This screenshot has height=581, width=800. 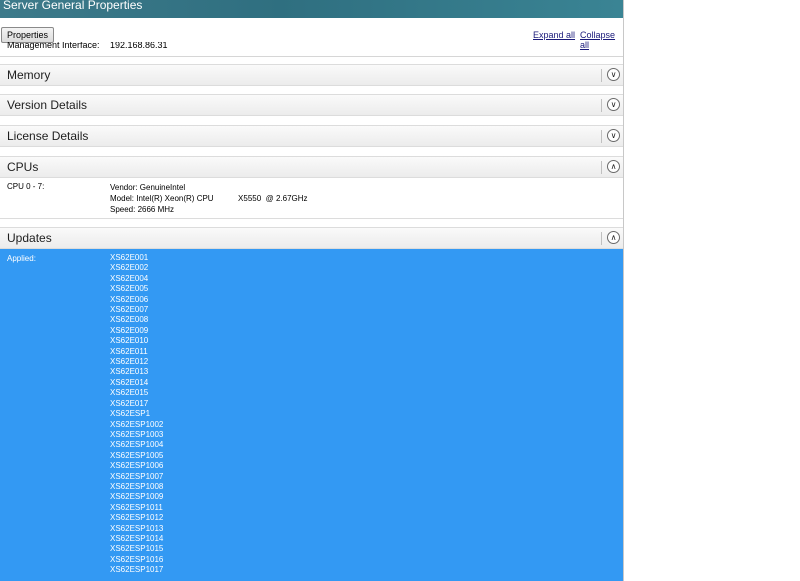 I want to click on management-interface-row: Management Interface: 192.168.86.31, so click(x=311, y=49).